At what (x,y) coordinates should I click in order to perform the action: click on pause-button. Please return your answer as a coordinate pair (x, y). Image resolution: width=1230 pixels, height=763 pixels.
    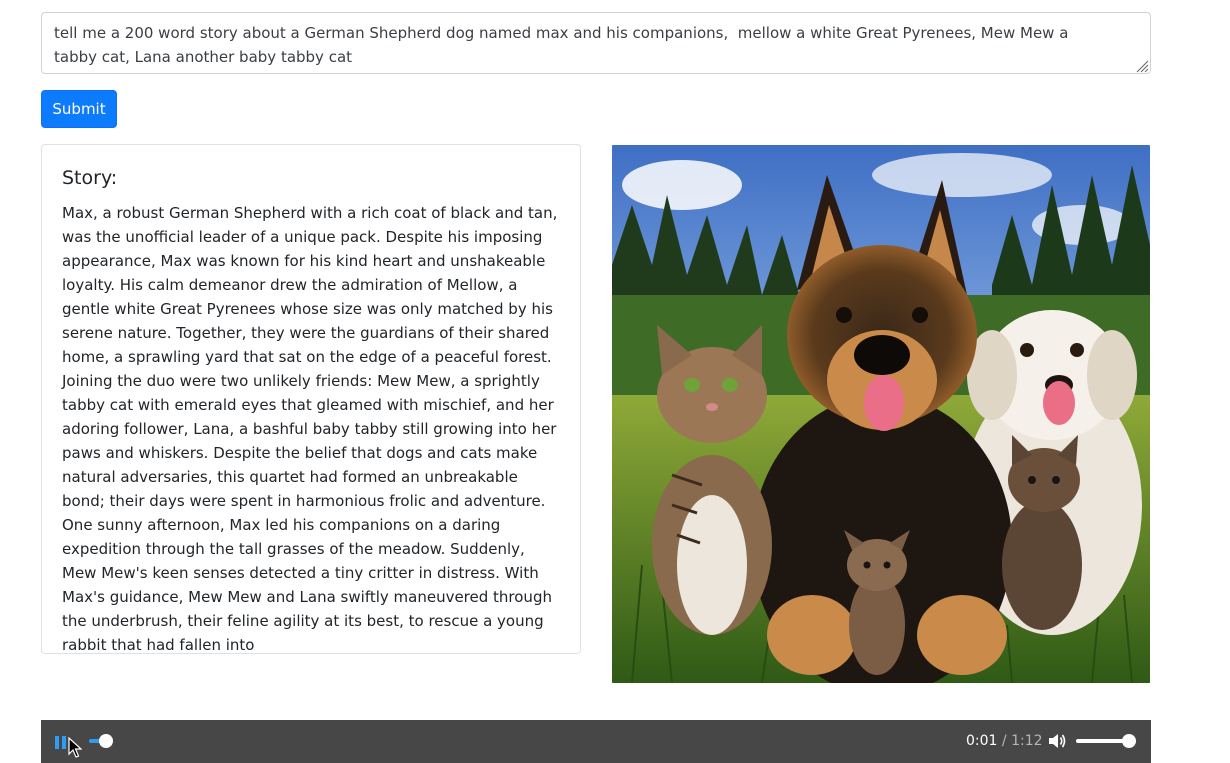
    Looking at the image, I should click on (65, 742).